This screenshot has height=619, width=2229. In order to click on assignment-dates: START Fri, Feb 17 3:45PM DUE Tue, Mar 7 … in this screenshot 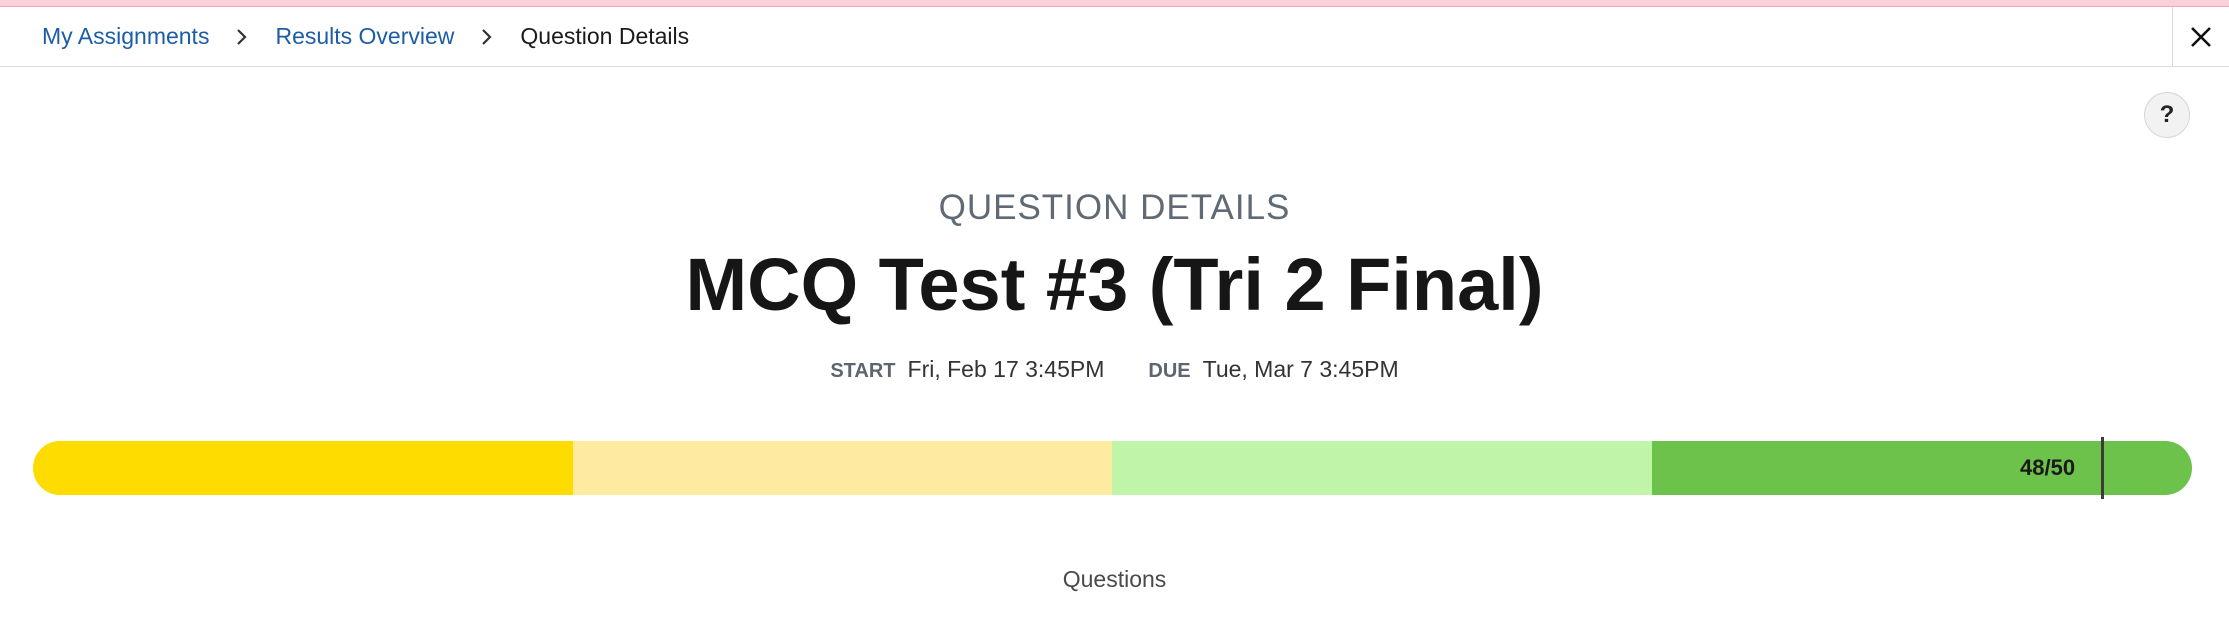, I will do `click(1114, 369)`.